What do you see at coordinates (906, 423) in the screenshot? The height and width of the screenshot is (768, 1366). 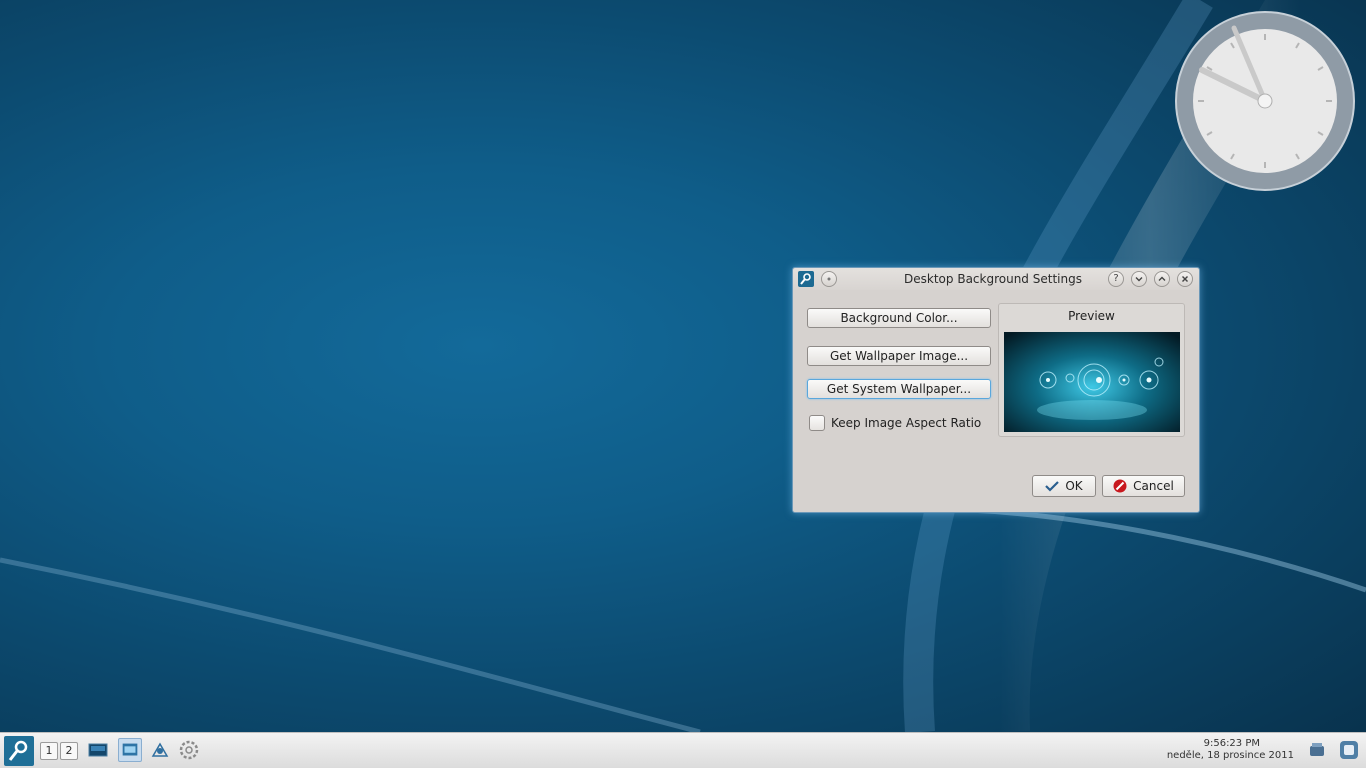 I see `keep-aspect-ratio-label: Keep Image Aspect Ratio` at bounding box center [906, 423].